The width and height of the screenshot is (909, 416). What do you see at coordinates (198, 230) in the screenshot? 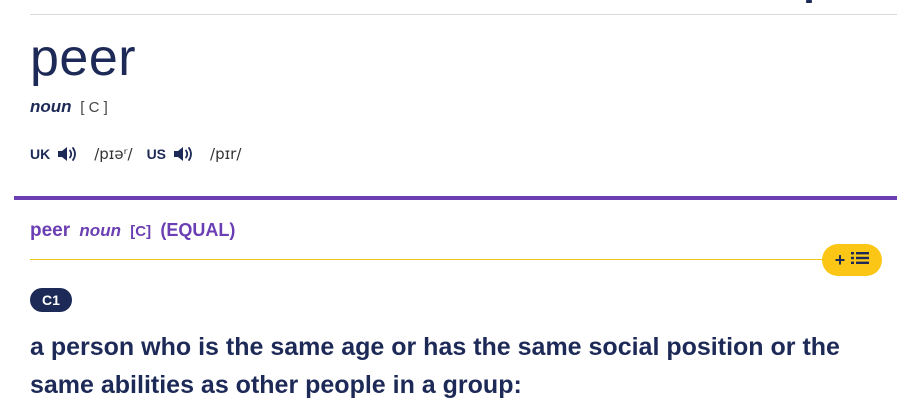
I see `sense-guide-word: (EQUAL)` at bounding box center [198, 230].